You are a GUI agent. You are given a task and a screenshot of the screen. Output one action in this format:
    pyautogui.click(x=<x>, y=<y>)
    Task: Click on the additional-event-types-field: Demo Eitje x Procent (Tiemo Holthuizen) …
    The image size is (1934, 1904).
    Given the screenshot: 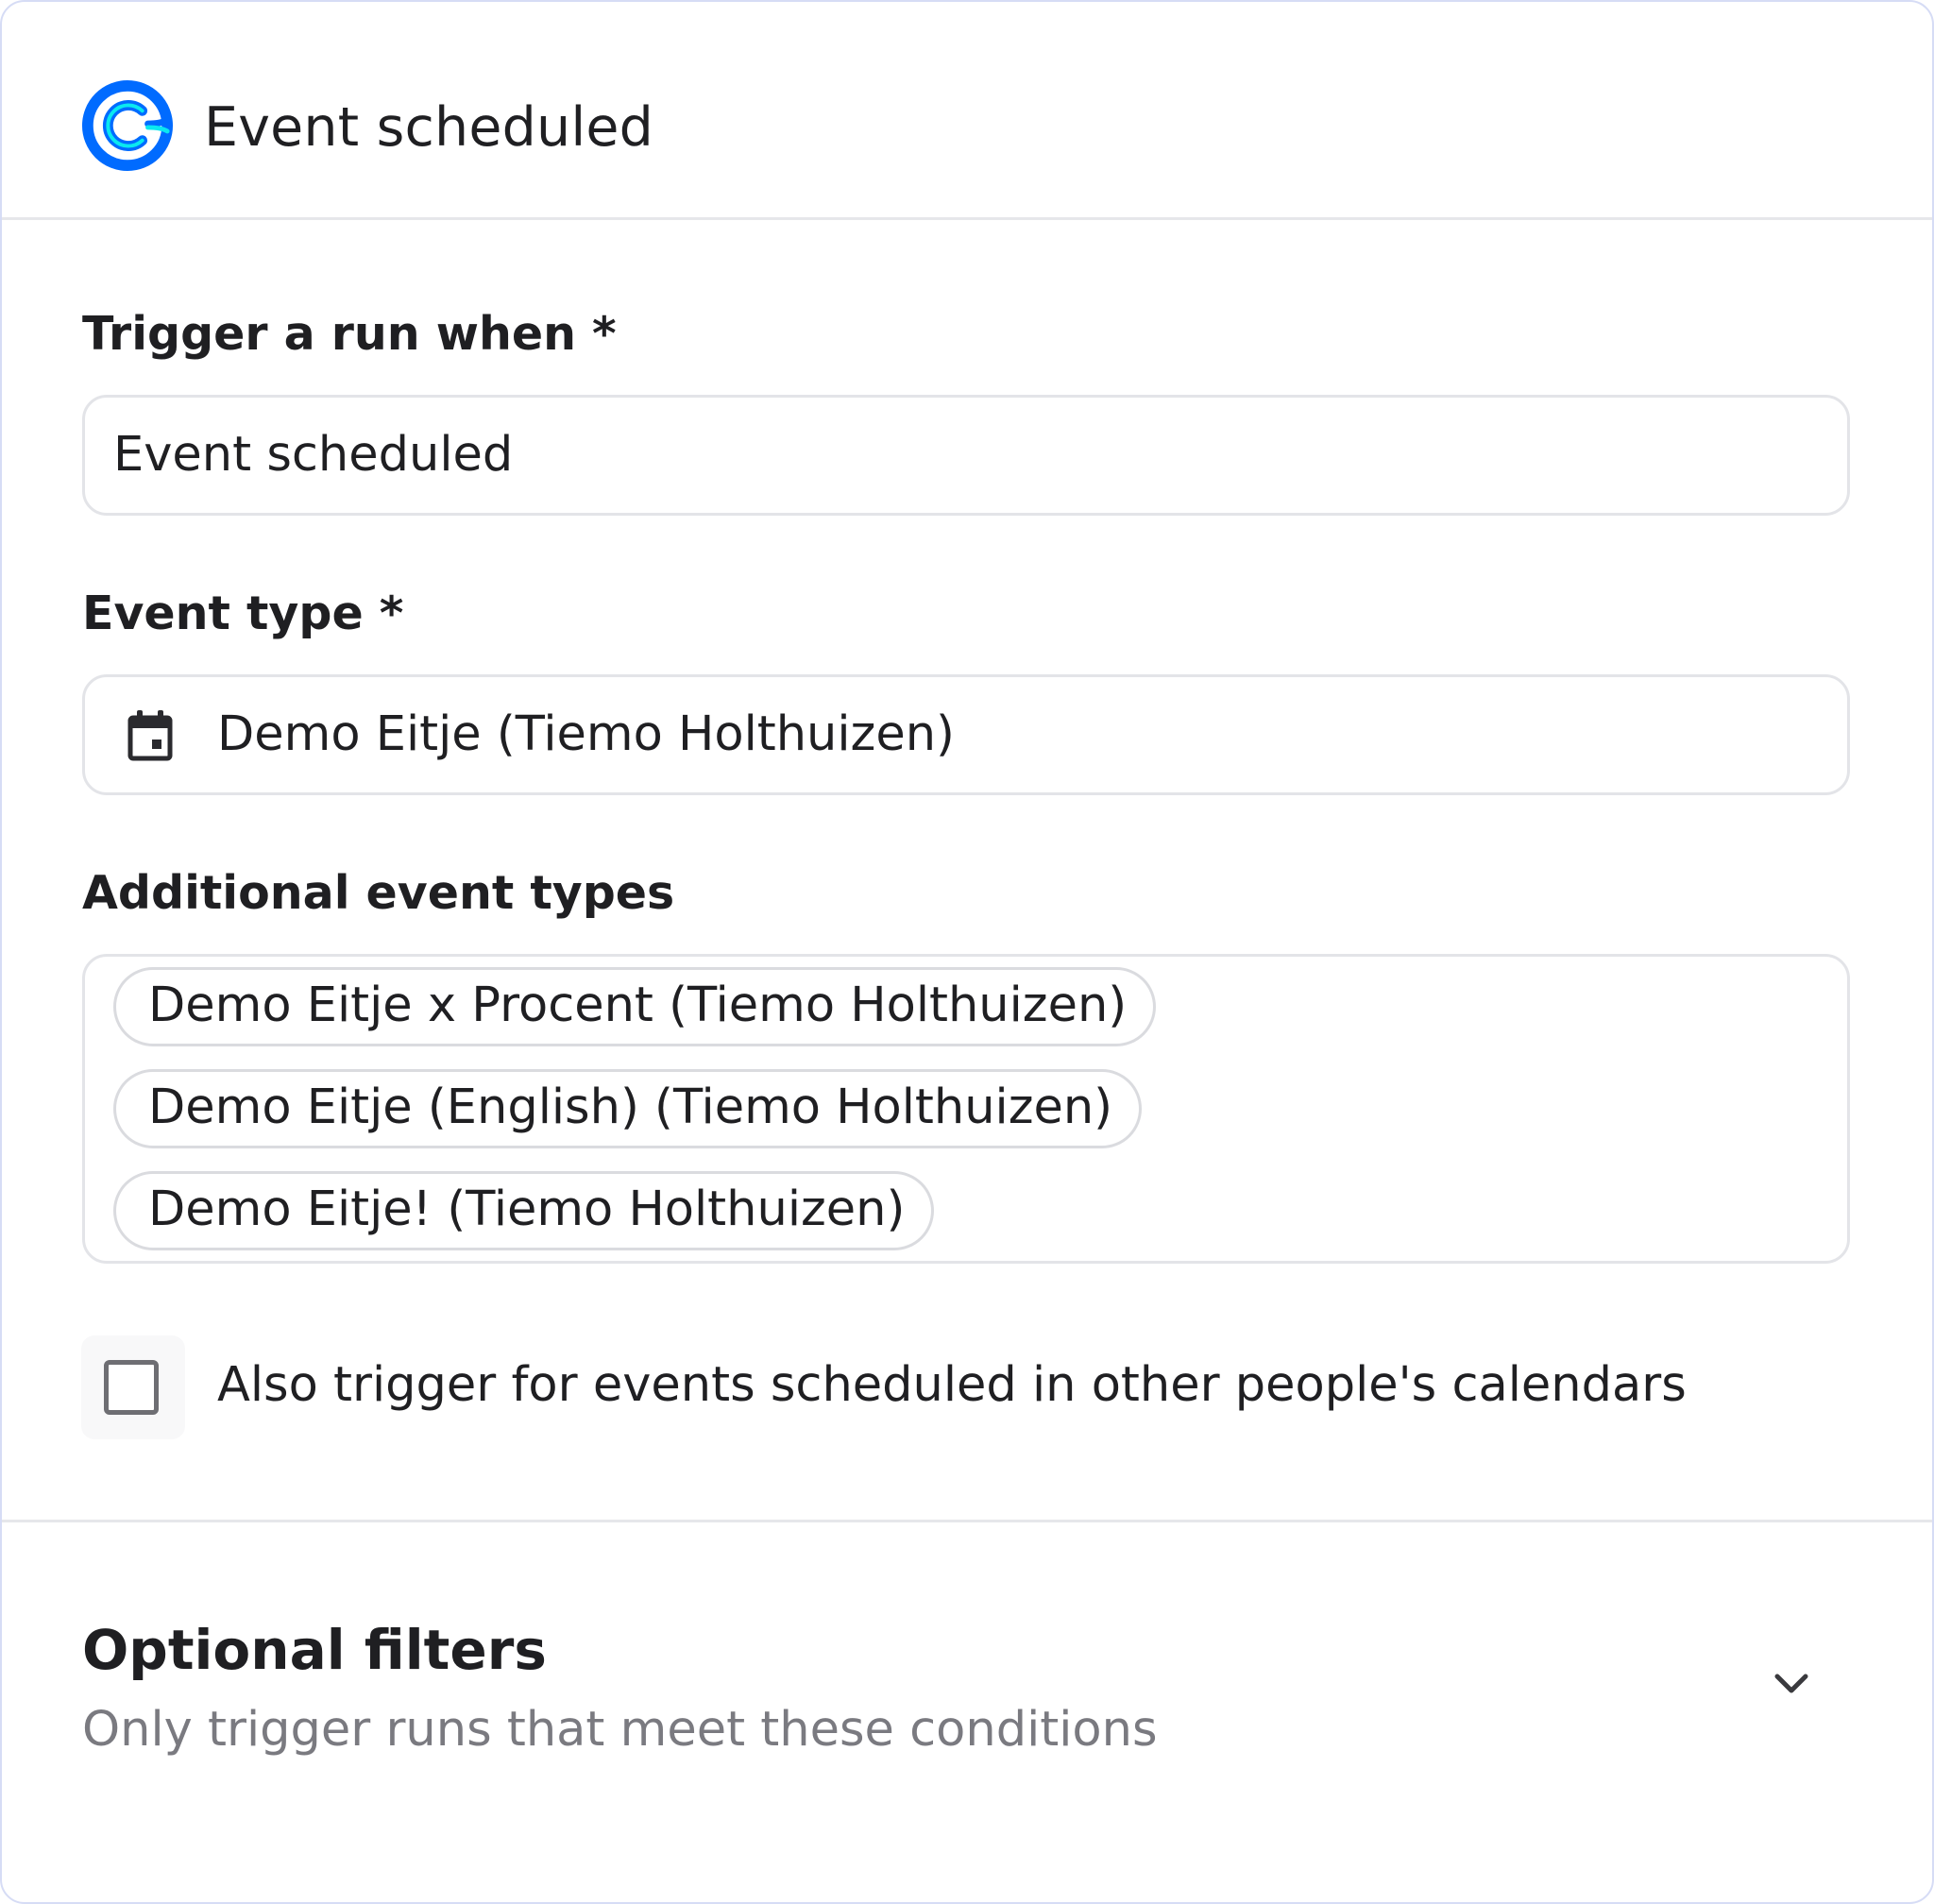 What is the action you would take?
    pyautogui.click(x=966, y=1109)
    